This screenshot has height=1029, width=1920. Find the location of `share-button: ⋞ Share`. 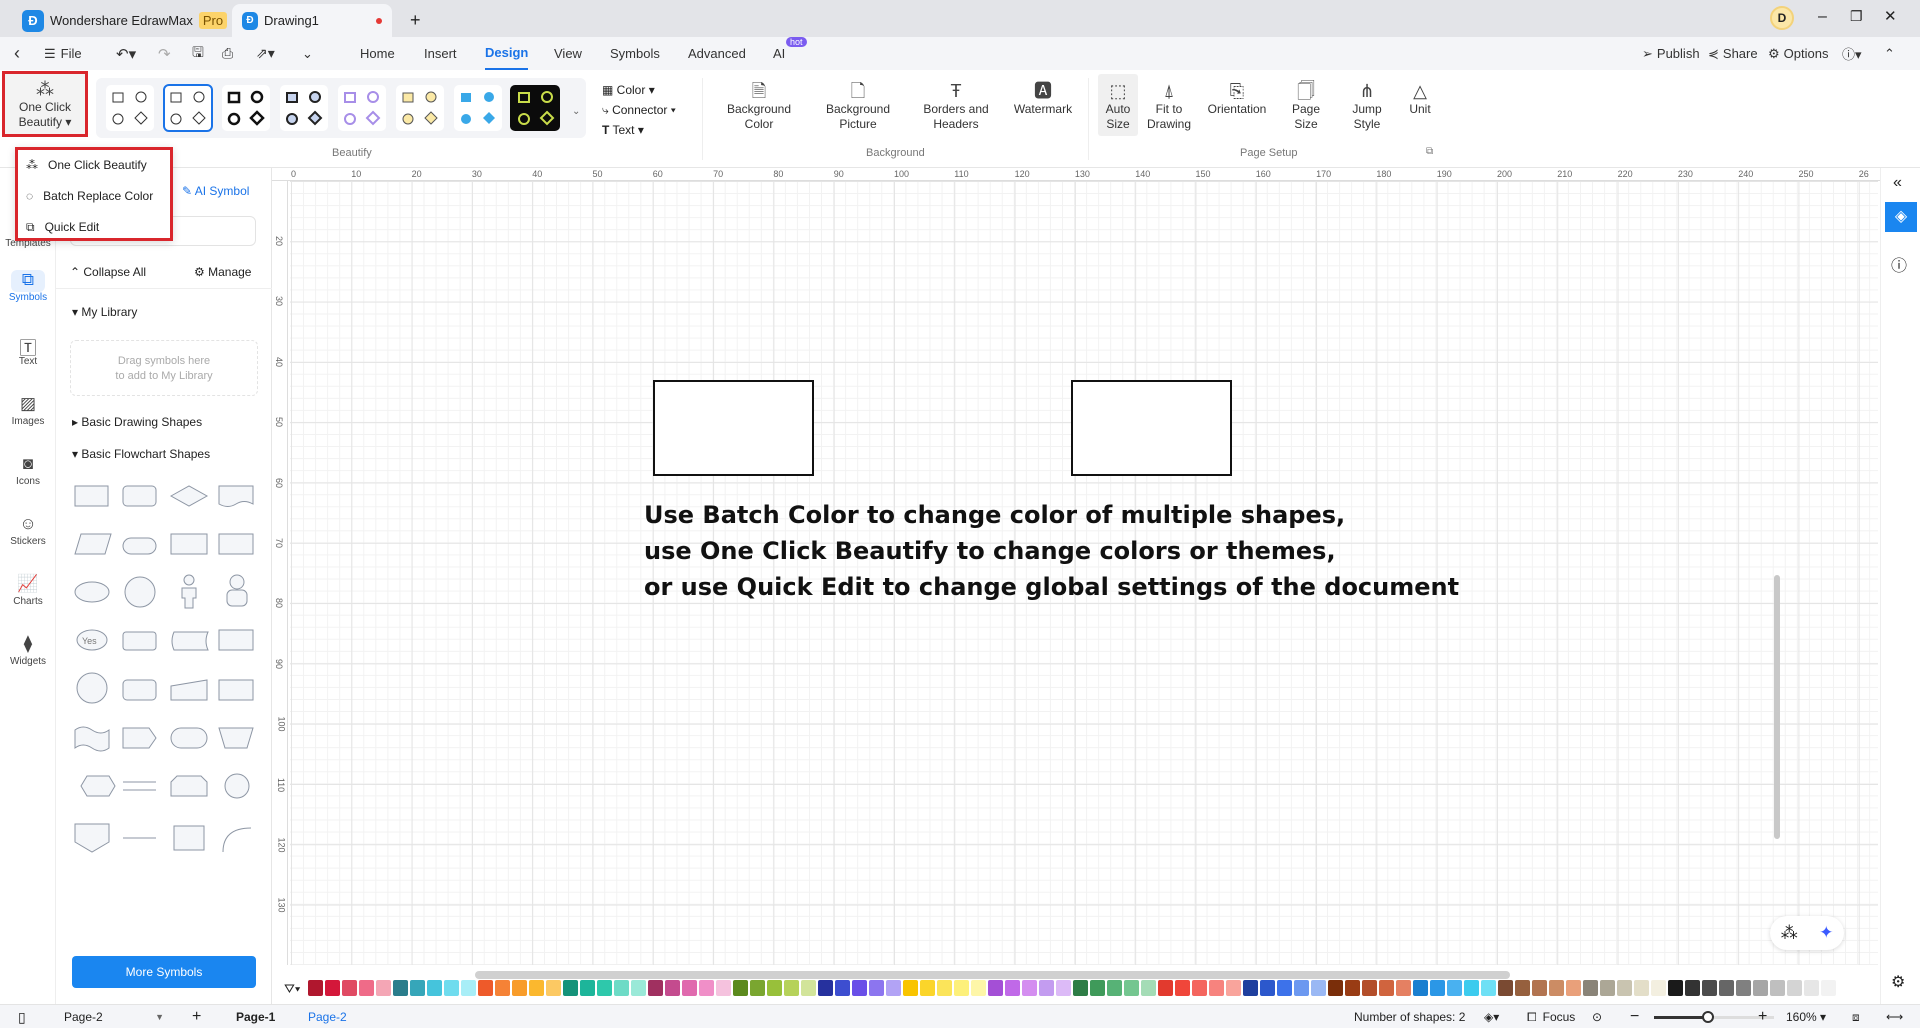

share-button: ⋞ Share is located at coordinates (1733, 53).